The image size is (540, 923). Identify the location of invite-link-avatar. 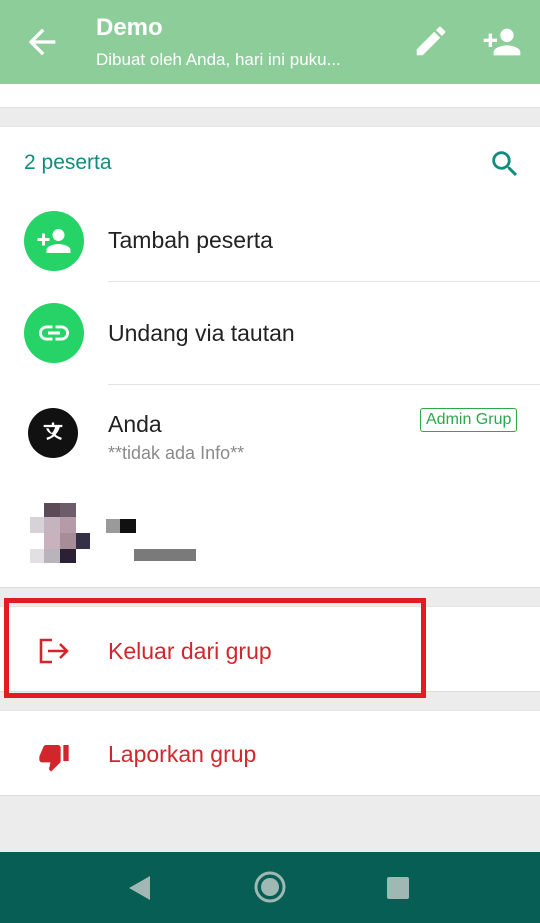
(54, 333).